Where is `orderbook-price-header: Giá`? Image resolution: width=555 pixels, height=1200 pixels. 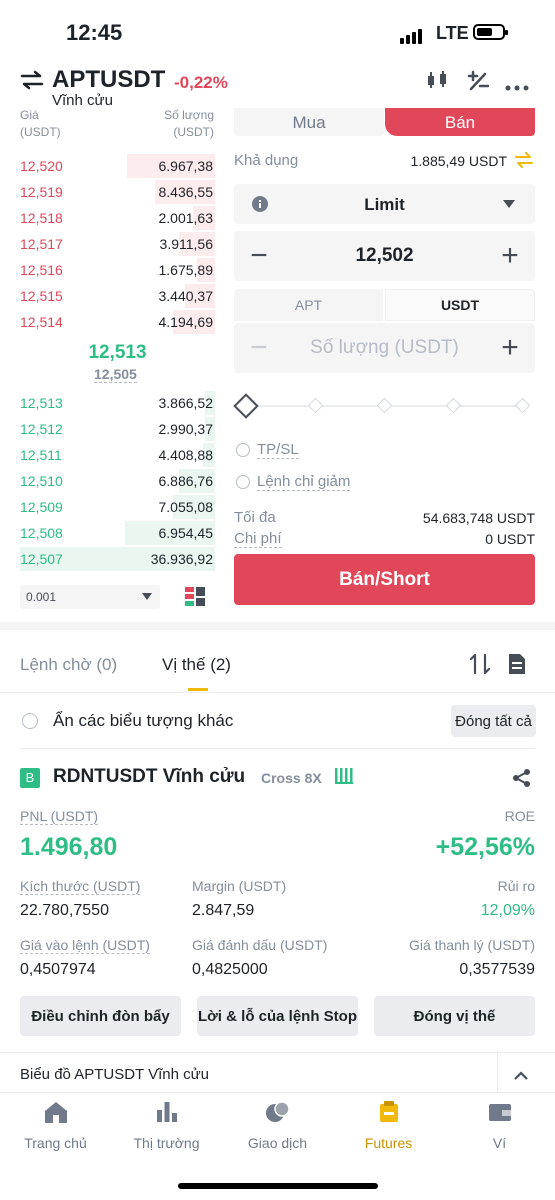
orderbook-price-header: Giá is located at coordinates (29, 115).